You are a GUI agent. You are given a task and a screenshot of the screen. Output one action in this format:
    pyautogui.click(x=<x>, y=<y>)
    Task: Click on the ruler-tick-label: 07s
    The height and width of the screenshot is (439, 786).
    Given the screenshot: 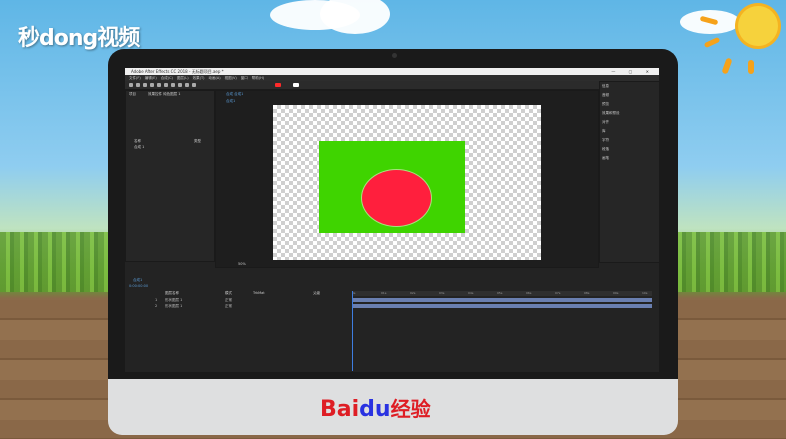 What is the action you would take?
    pyautogui.click(x=558, y=293)
    